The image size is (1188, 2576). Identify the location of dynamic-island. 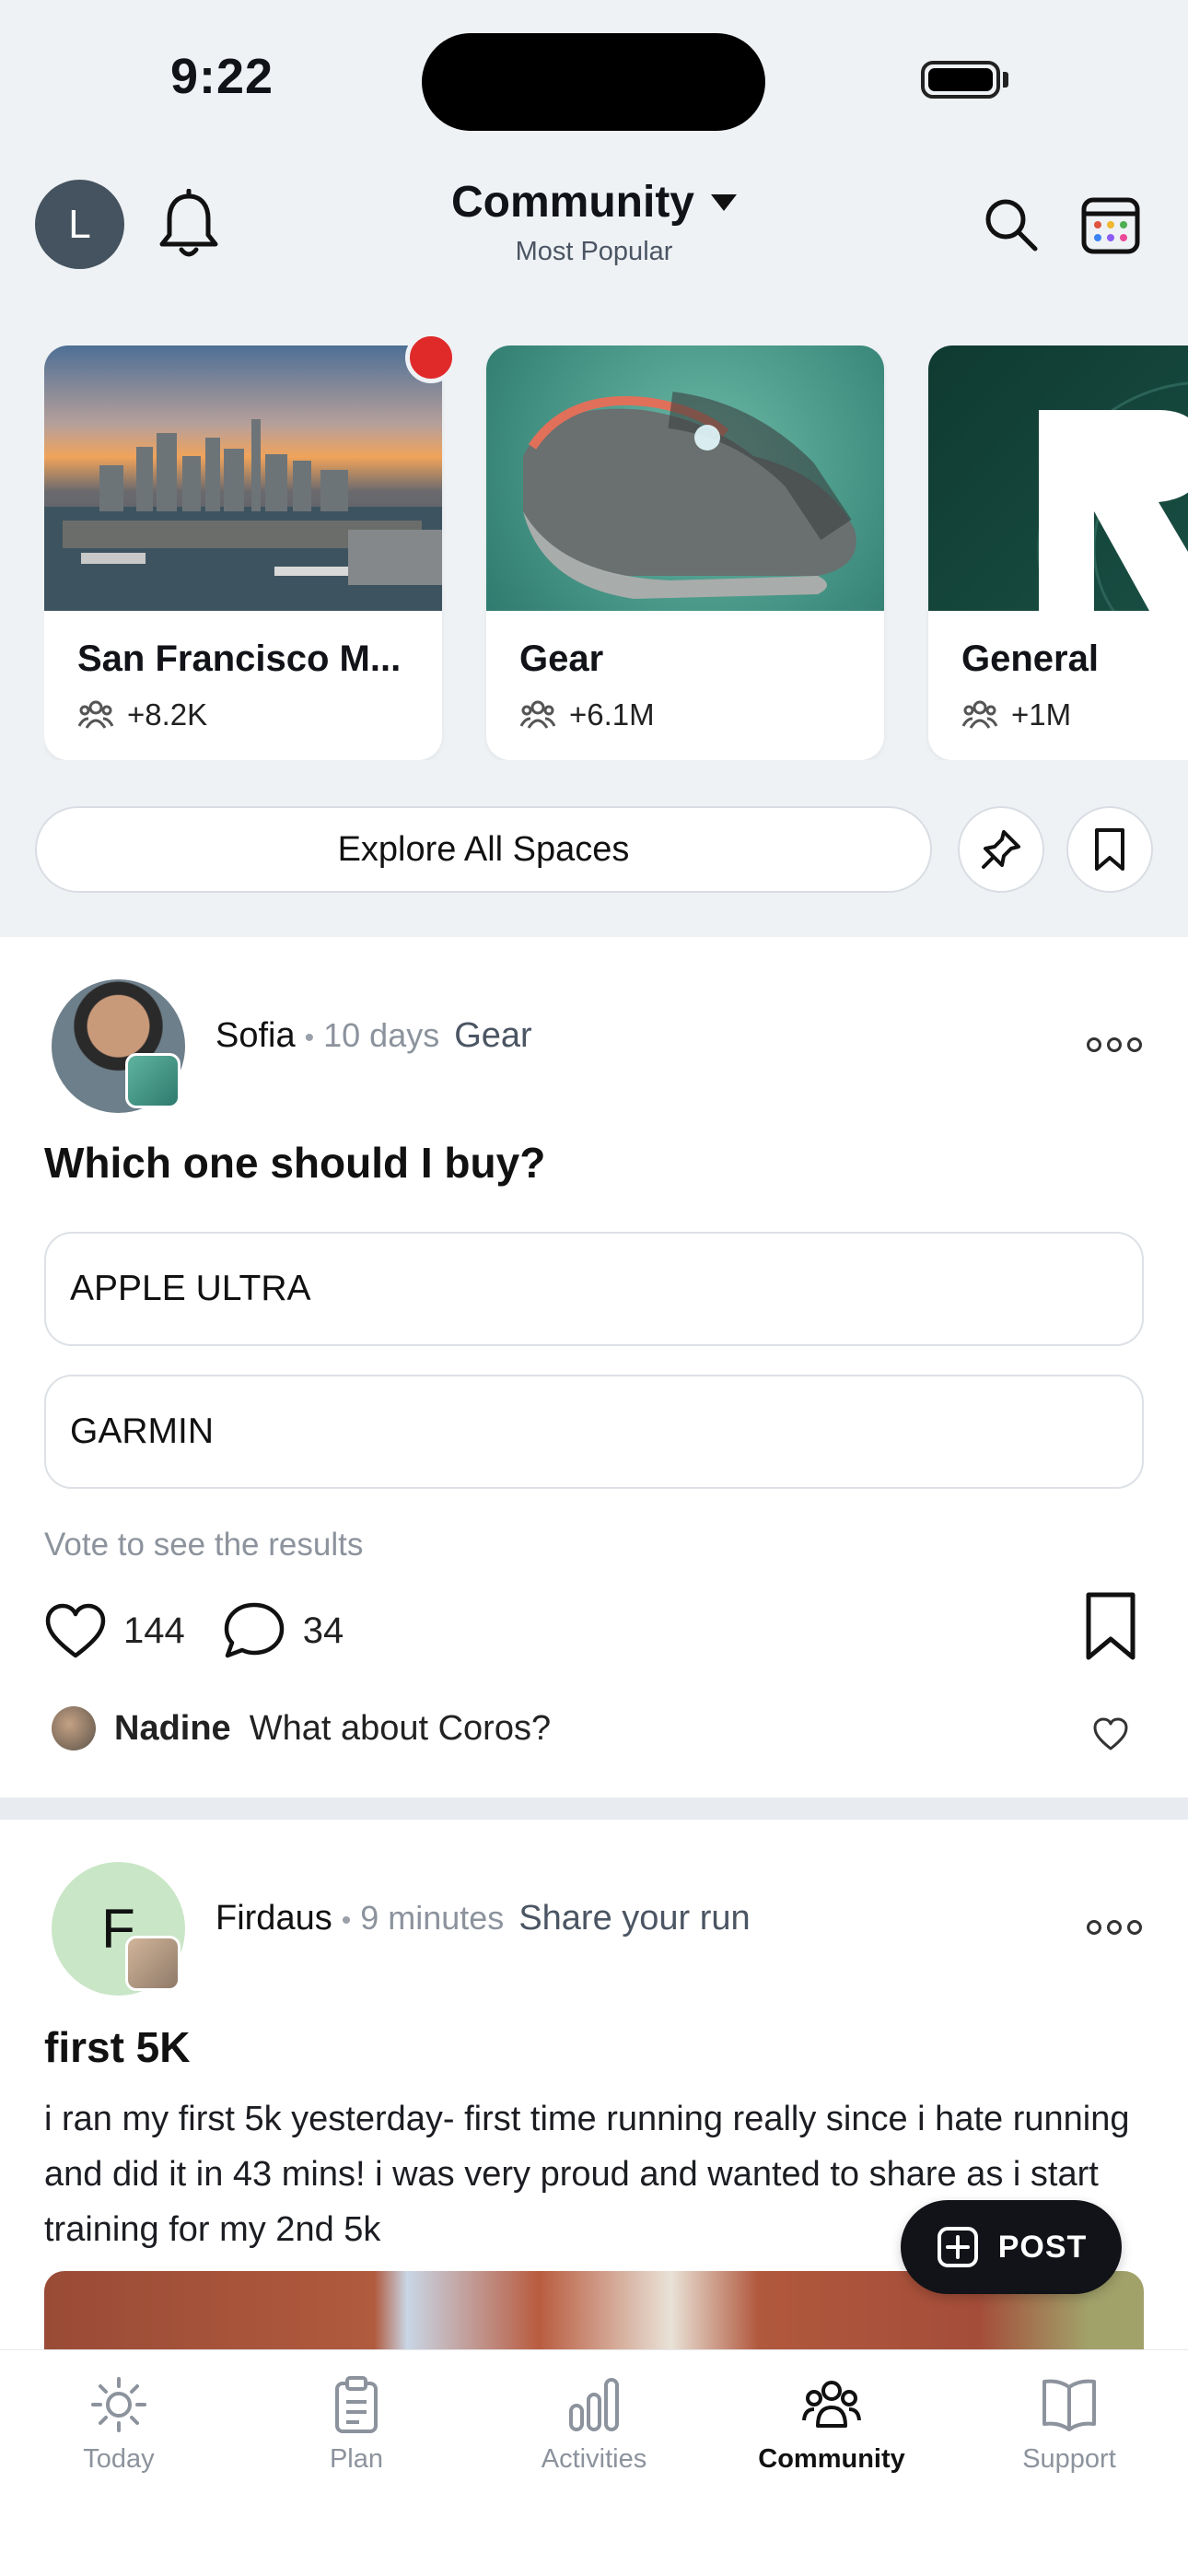
(593, 82).